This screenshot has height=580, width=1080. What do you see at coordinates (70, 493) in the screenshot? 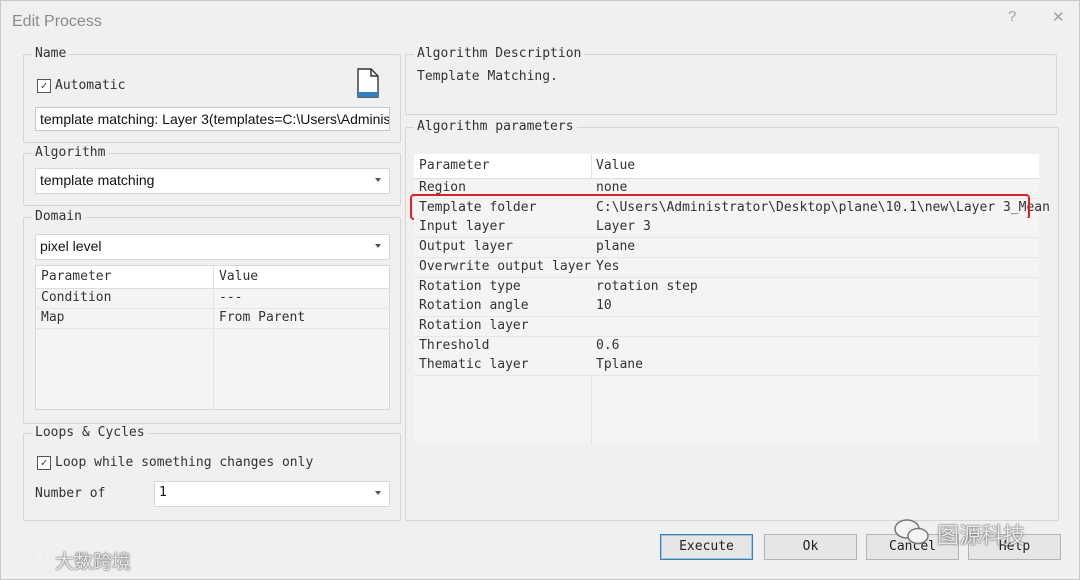
I see `number-of-label: Number of` at bounding box center [70, 493].